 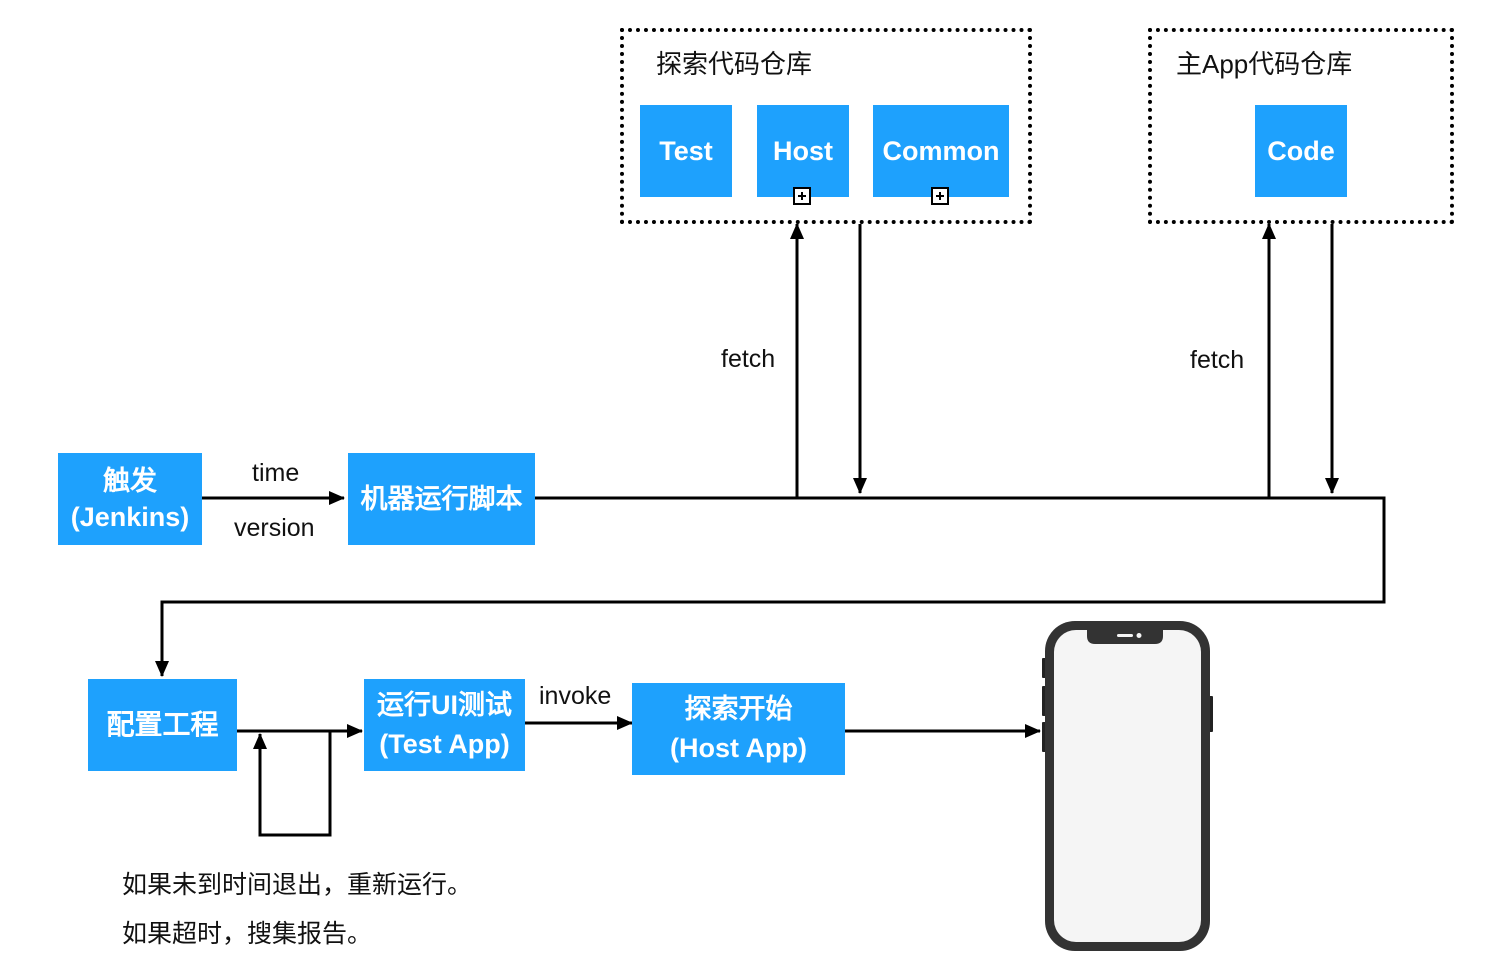 I want to click on edge-label-version: version, so click(x=274, y=528).